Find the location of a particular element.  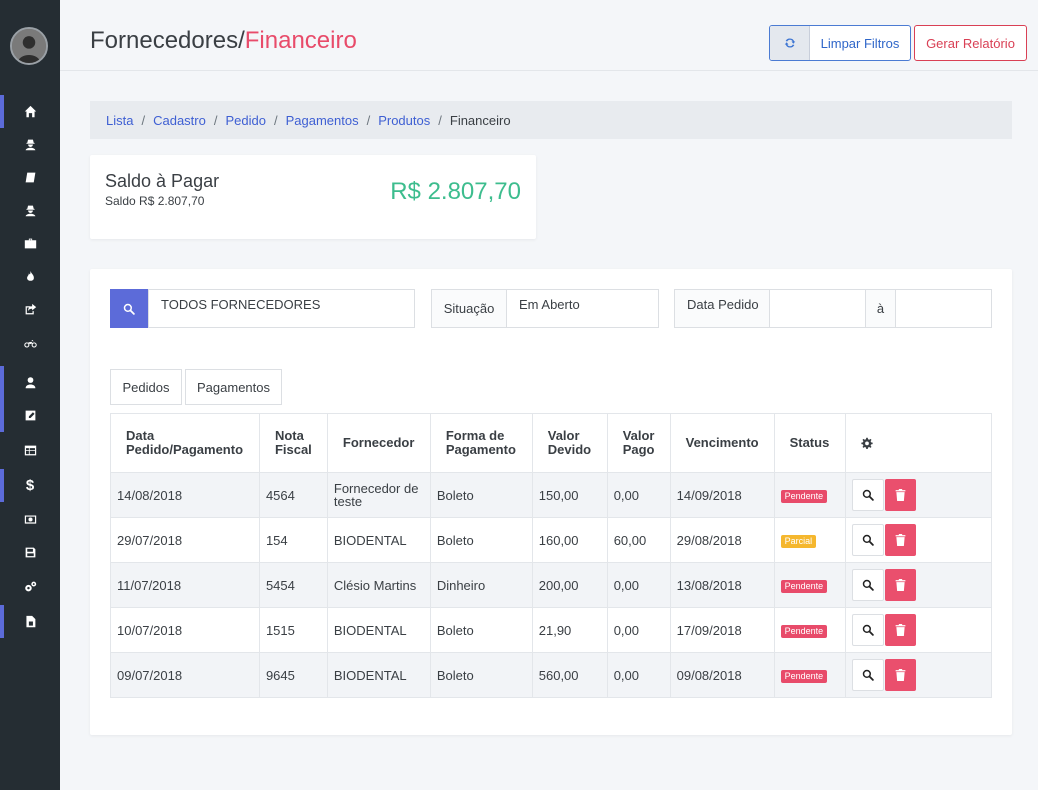

sidebar-item-motorcycle is located at coordinates (30, 342).